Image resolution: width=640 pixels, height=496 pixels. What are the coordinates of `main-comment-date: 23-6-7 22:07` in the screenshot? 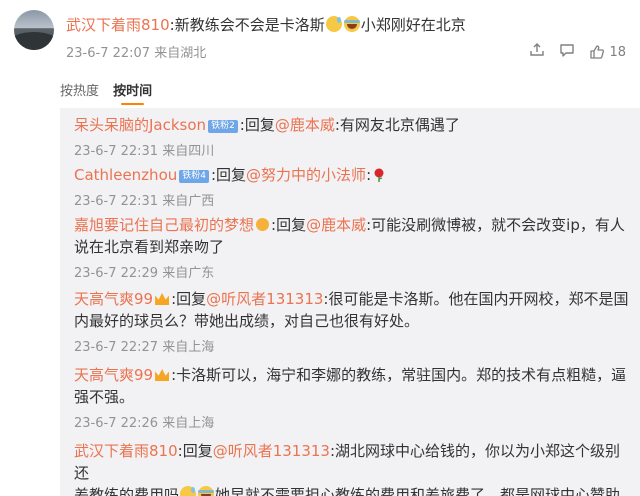 It's located at (108, 53).